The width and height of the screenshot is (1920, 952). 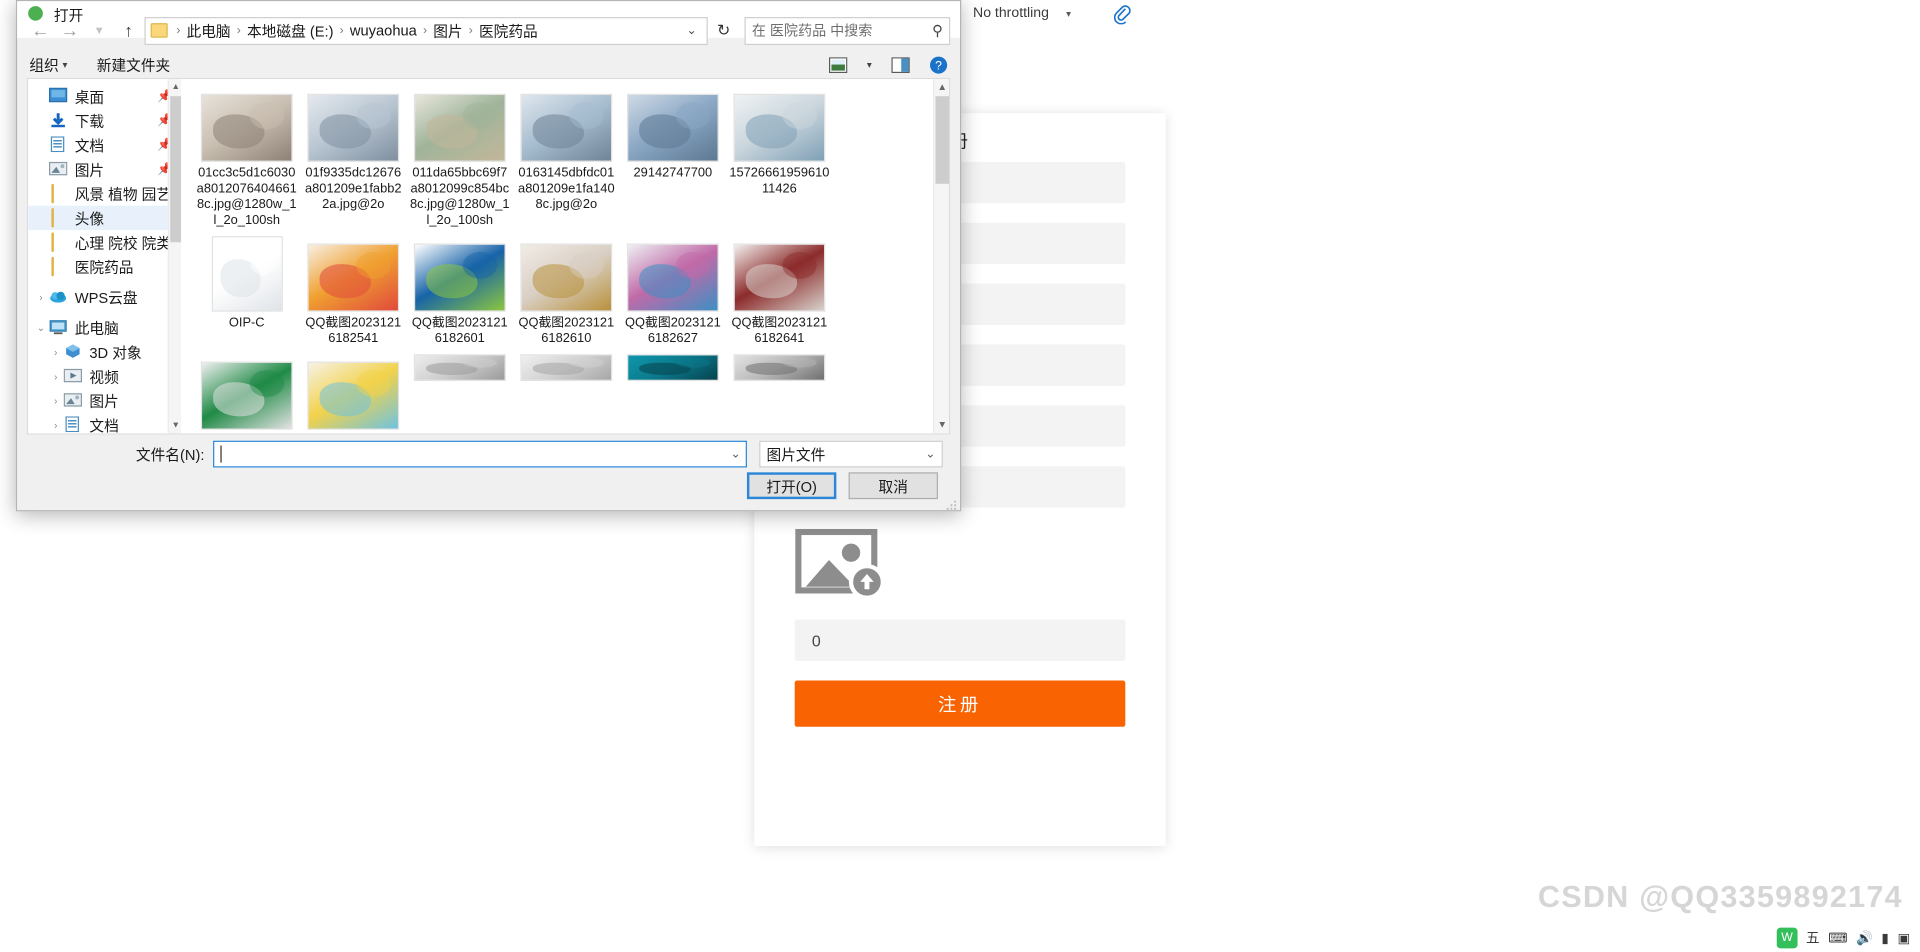 I want to click on file-tile: 0163145dbfdc01a801209e1fa1408c.jpg@2o, so click(x=566, y=157).